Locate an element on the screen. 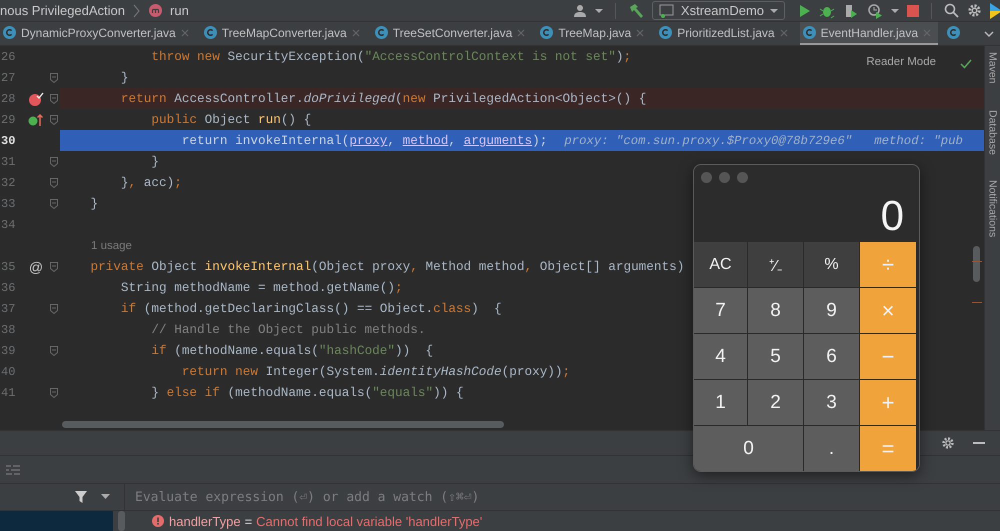 This screenshot has height=531, width=1000. file-tab: TreeSetConverter.java is located at coordinates (452, 33).